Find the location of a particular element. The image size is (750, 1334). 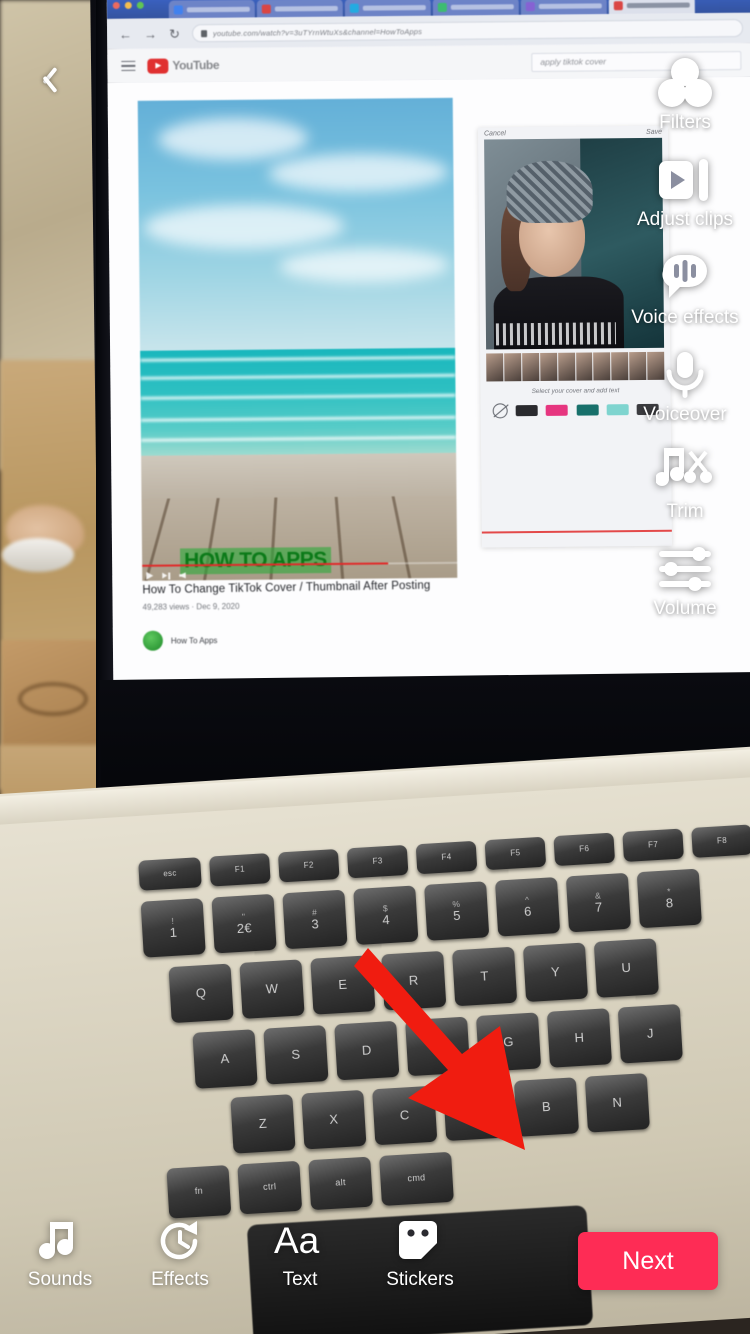

channel-row: How To Apps is located at coordinates (180, 640).